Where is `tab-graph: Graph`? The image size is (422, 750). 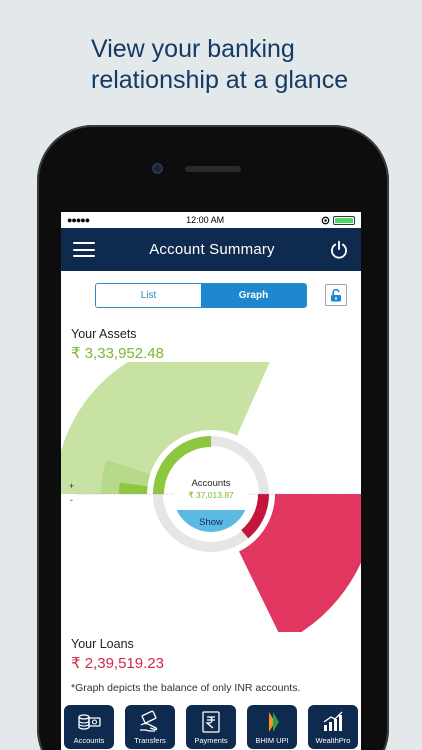
tab-graph: Graph is located at coordinates (253, 295).